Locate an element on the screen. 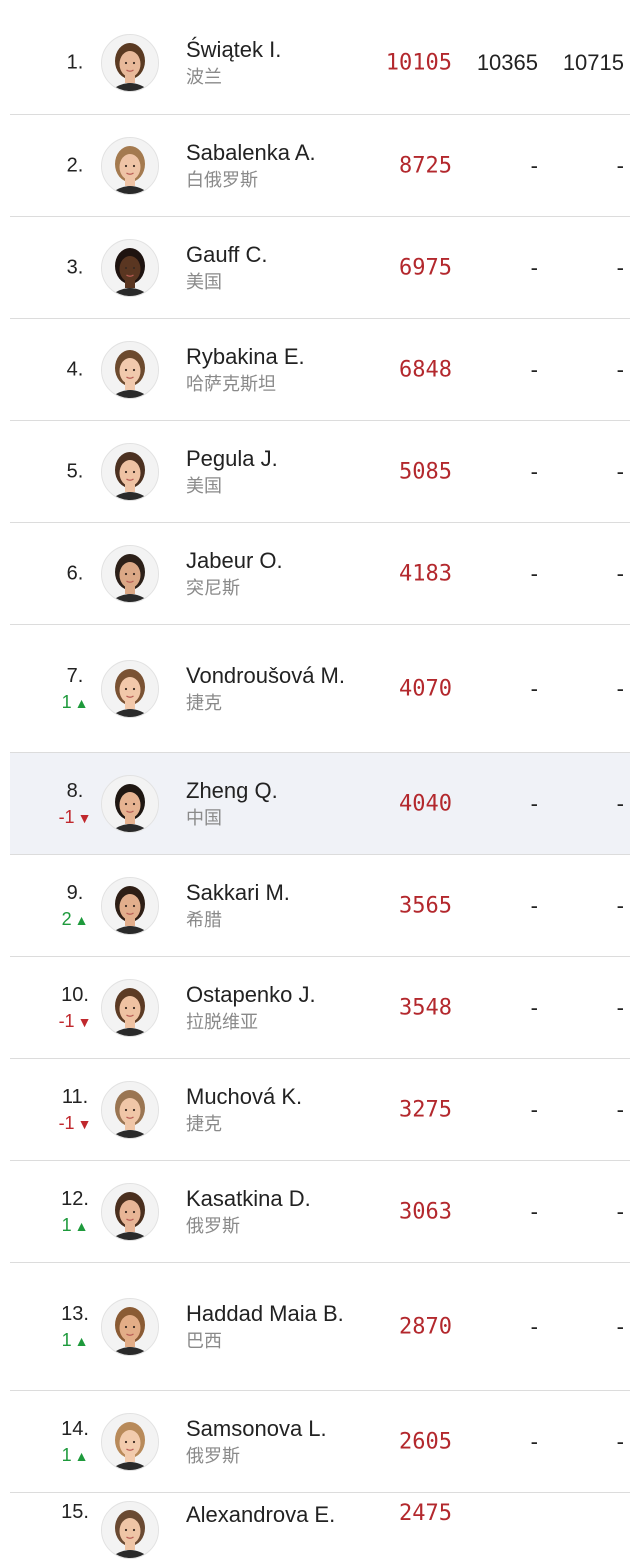 The height and width of the screenshot is (1559, 640). ranking-row: 12. 1 ▲ Kasatkina D. 俄罗斯 3063 - - is located at coordinates (320, 1212).